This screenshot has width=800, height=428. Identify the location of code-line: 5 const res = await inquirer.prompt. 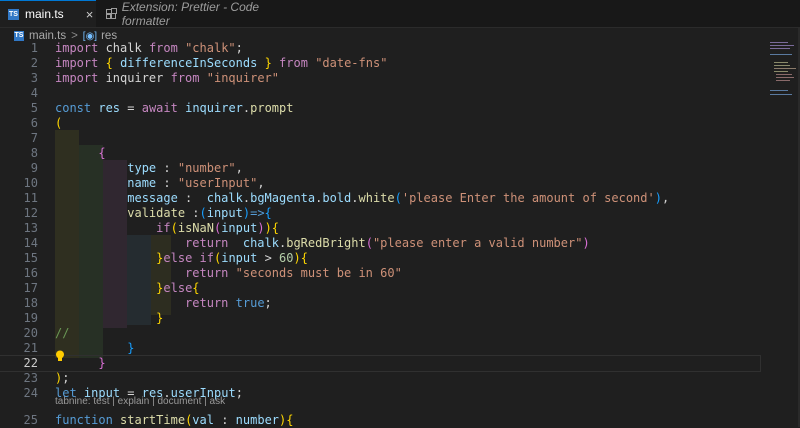
(380, 108).